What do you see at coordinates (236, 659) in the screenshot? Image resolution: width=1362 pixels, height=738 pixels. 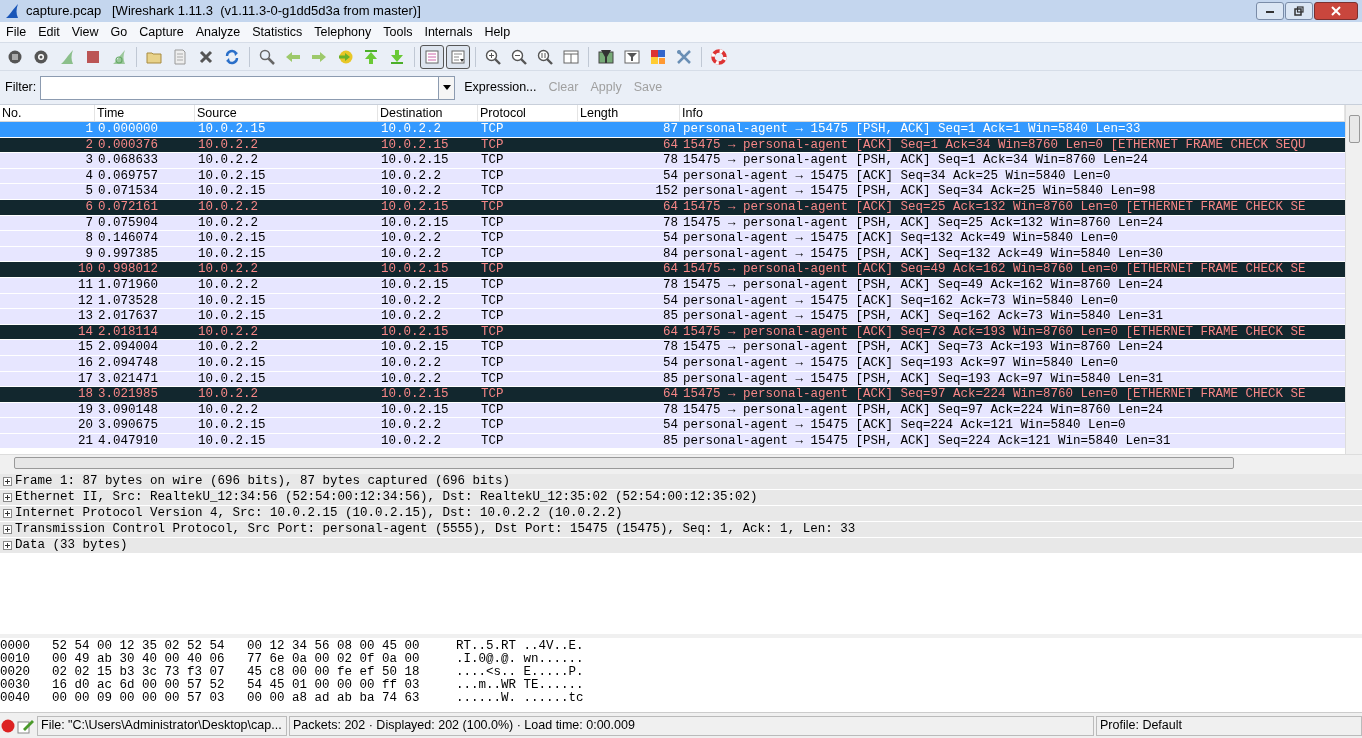 I see `hex-bytes: 00 49 ab 30 40 00 40 06 77 6e 0a 00 02 0f 0a 00` at bounding box center [236, 659].